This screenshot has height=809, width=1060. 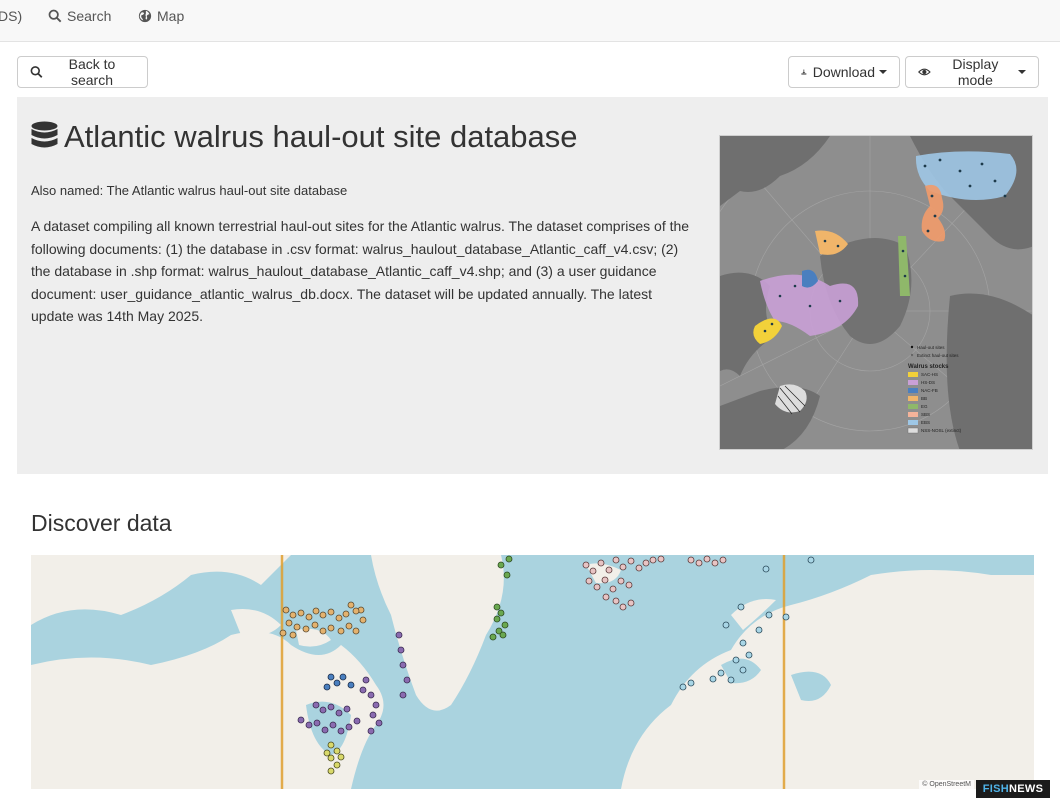 I want to click on legend-item: HS-DS, so click(x=928, y=382).